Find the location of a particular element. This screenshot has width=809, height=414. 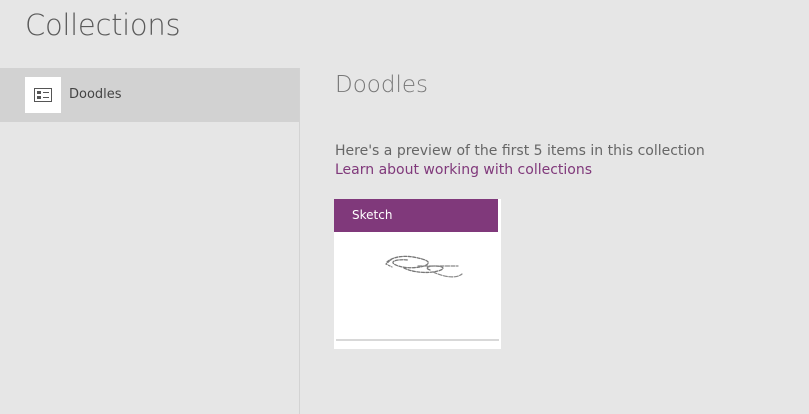

card-divider is located at coordinates (417, 340).